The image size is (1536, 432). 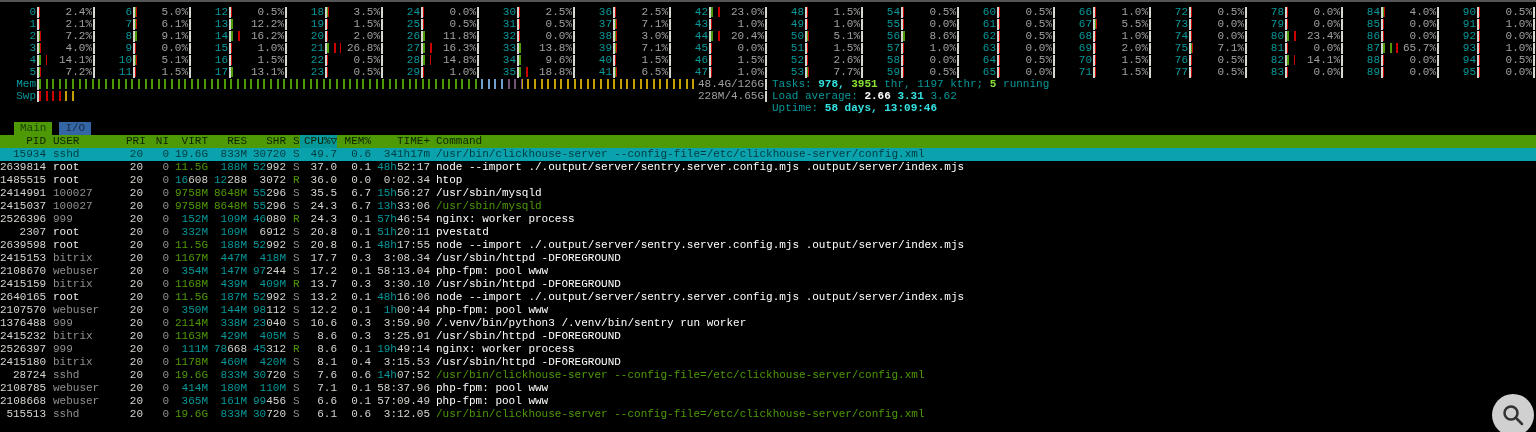 What do you see at coordinates (680, 375) in the screenshot?
I see `command-cell-text: /usr/bin/clickhouse-server --config-file=/etc/clickhouse-server/config.xml` at bounding box center [680, 375].